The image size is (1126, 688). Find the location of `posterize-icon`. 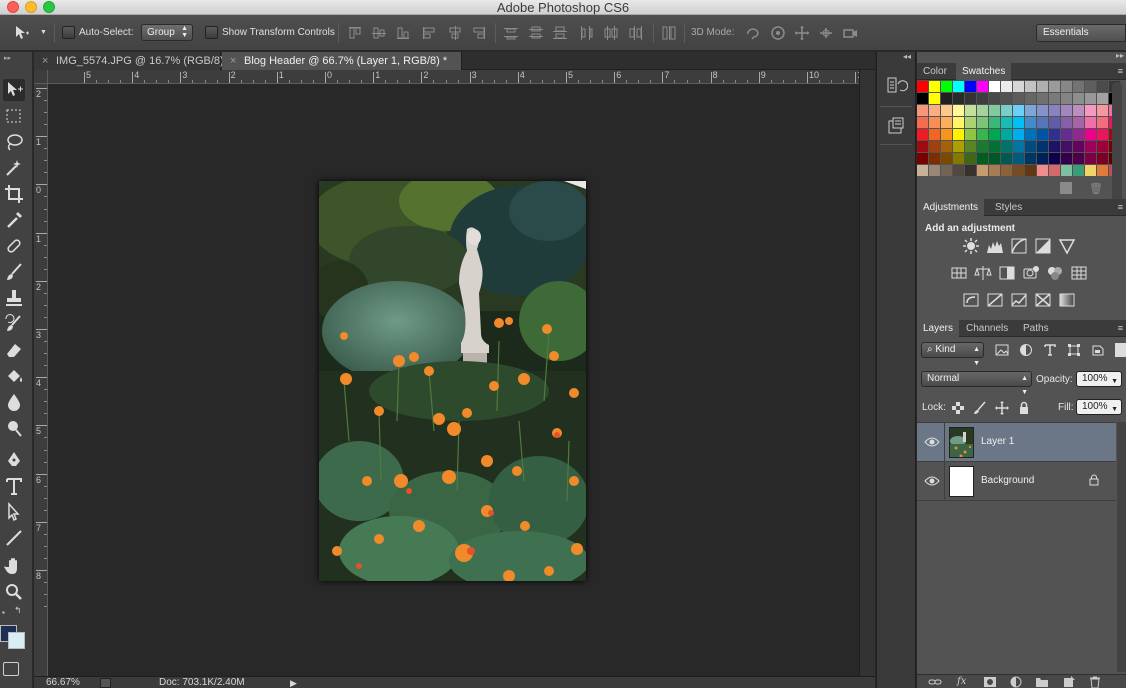

posterize-icon is located at coordinates (995, 300).